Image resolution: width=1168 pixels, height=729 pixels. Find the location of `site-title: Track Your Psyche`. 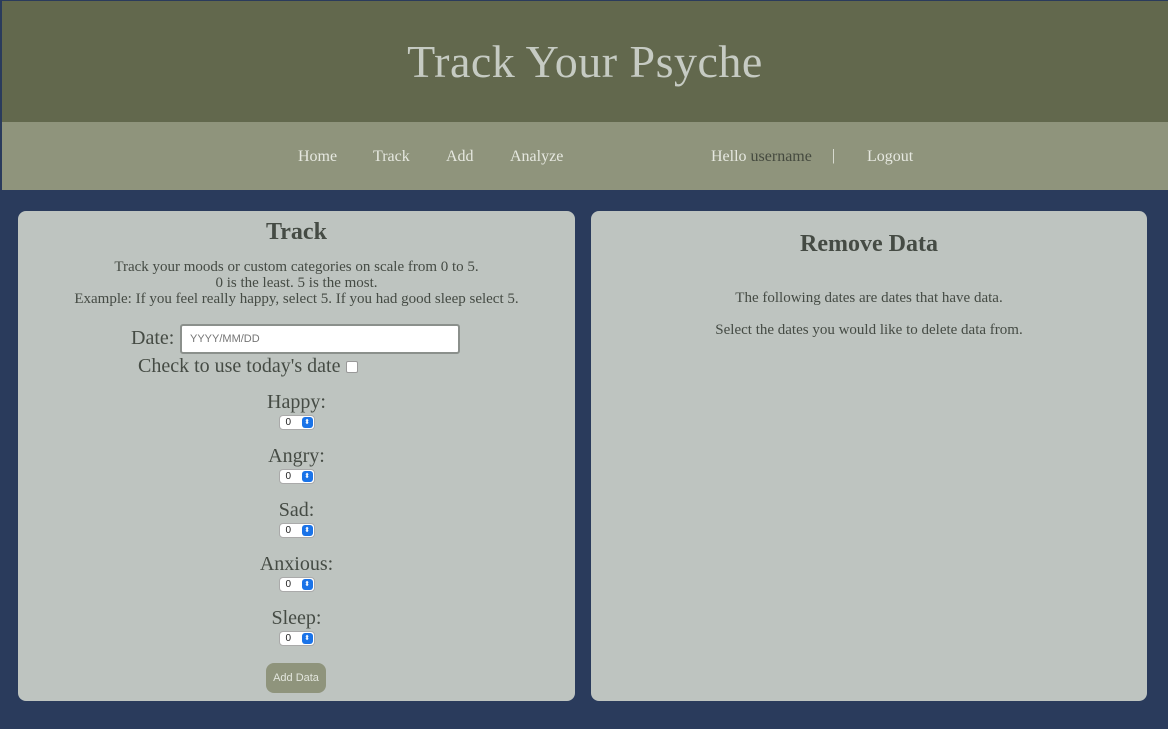

site-title: Track Your Psyche is located at coordinates (585, 61).